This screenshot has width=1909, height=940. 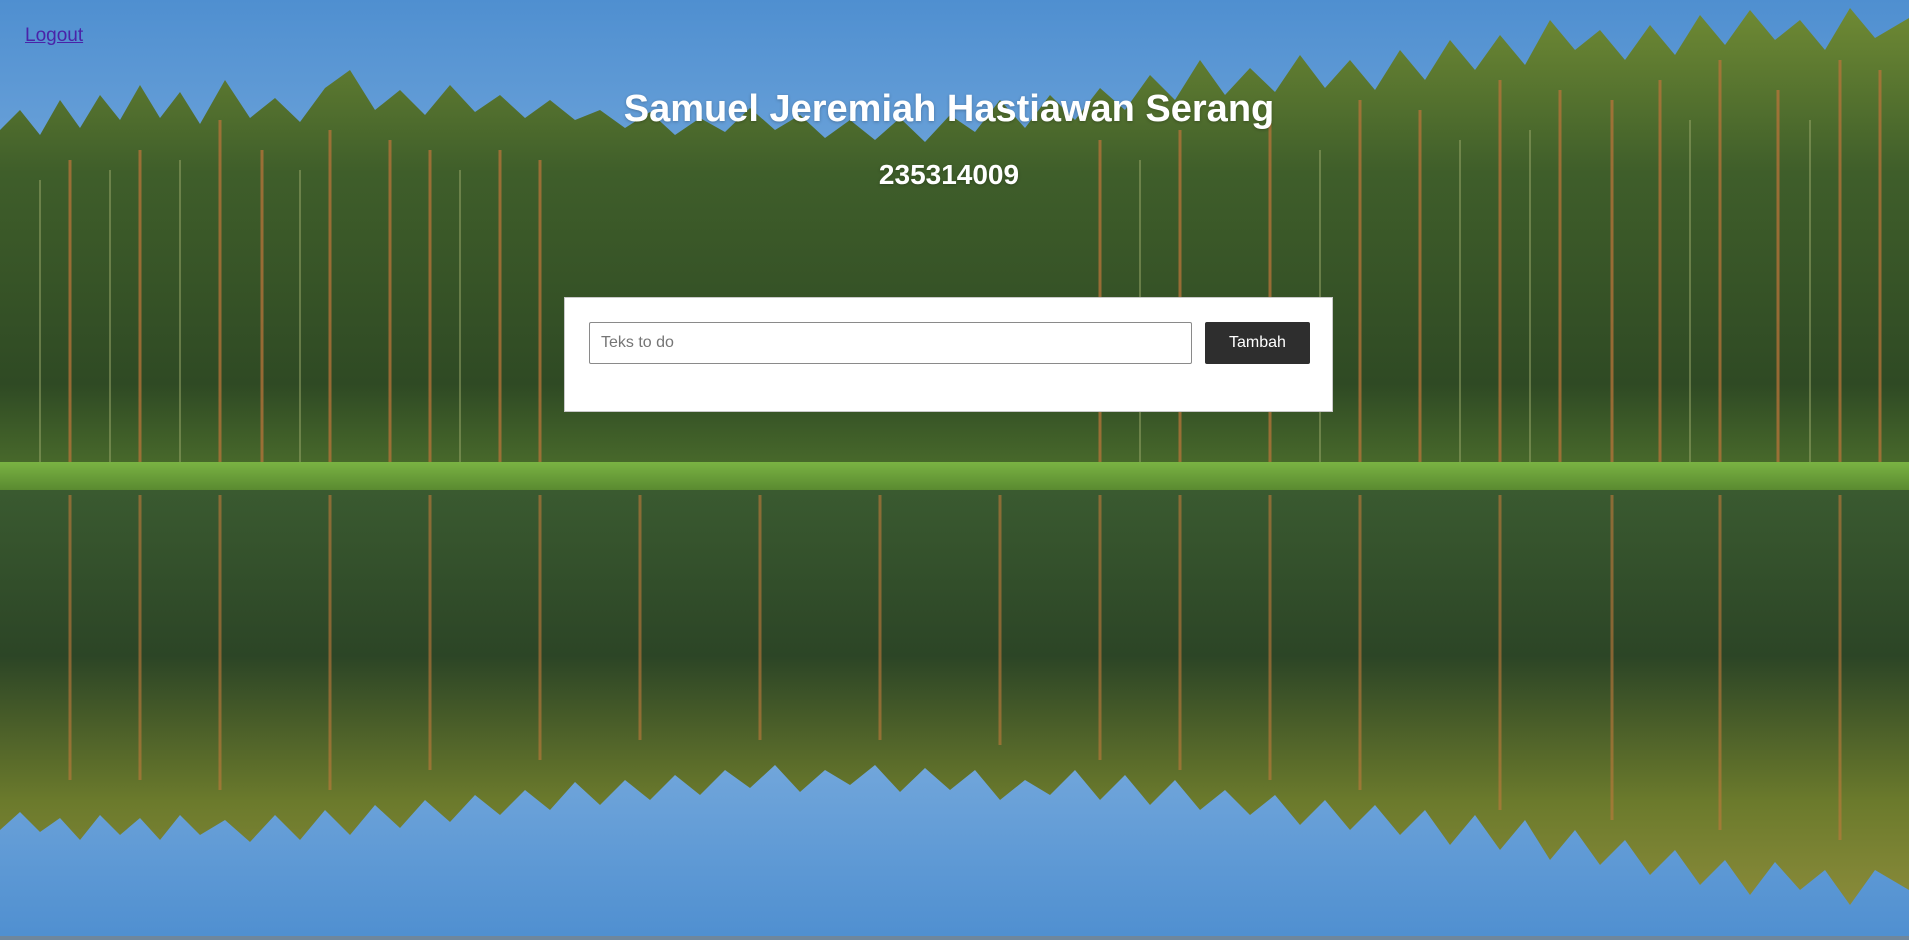 I want to click on add-todo-button: Tambah, so click(x=1257, y=343).